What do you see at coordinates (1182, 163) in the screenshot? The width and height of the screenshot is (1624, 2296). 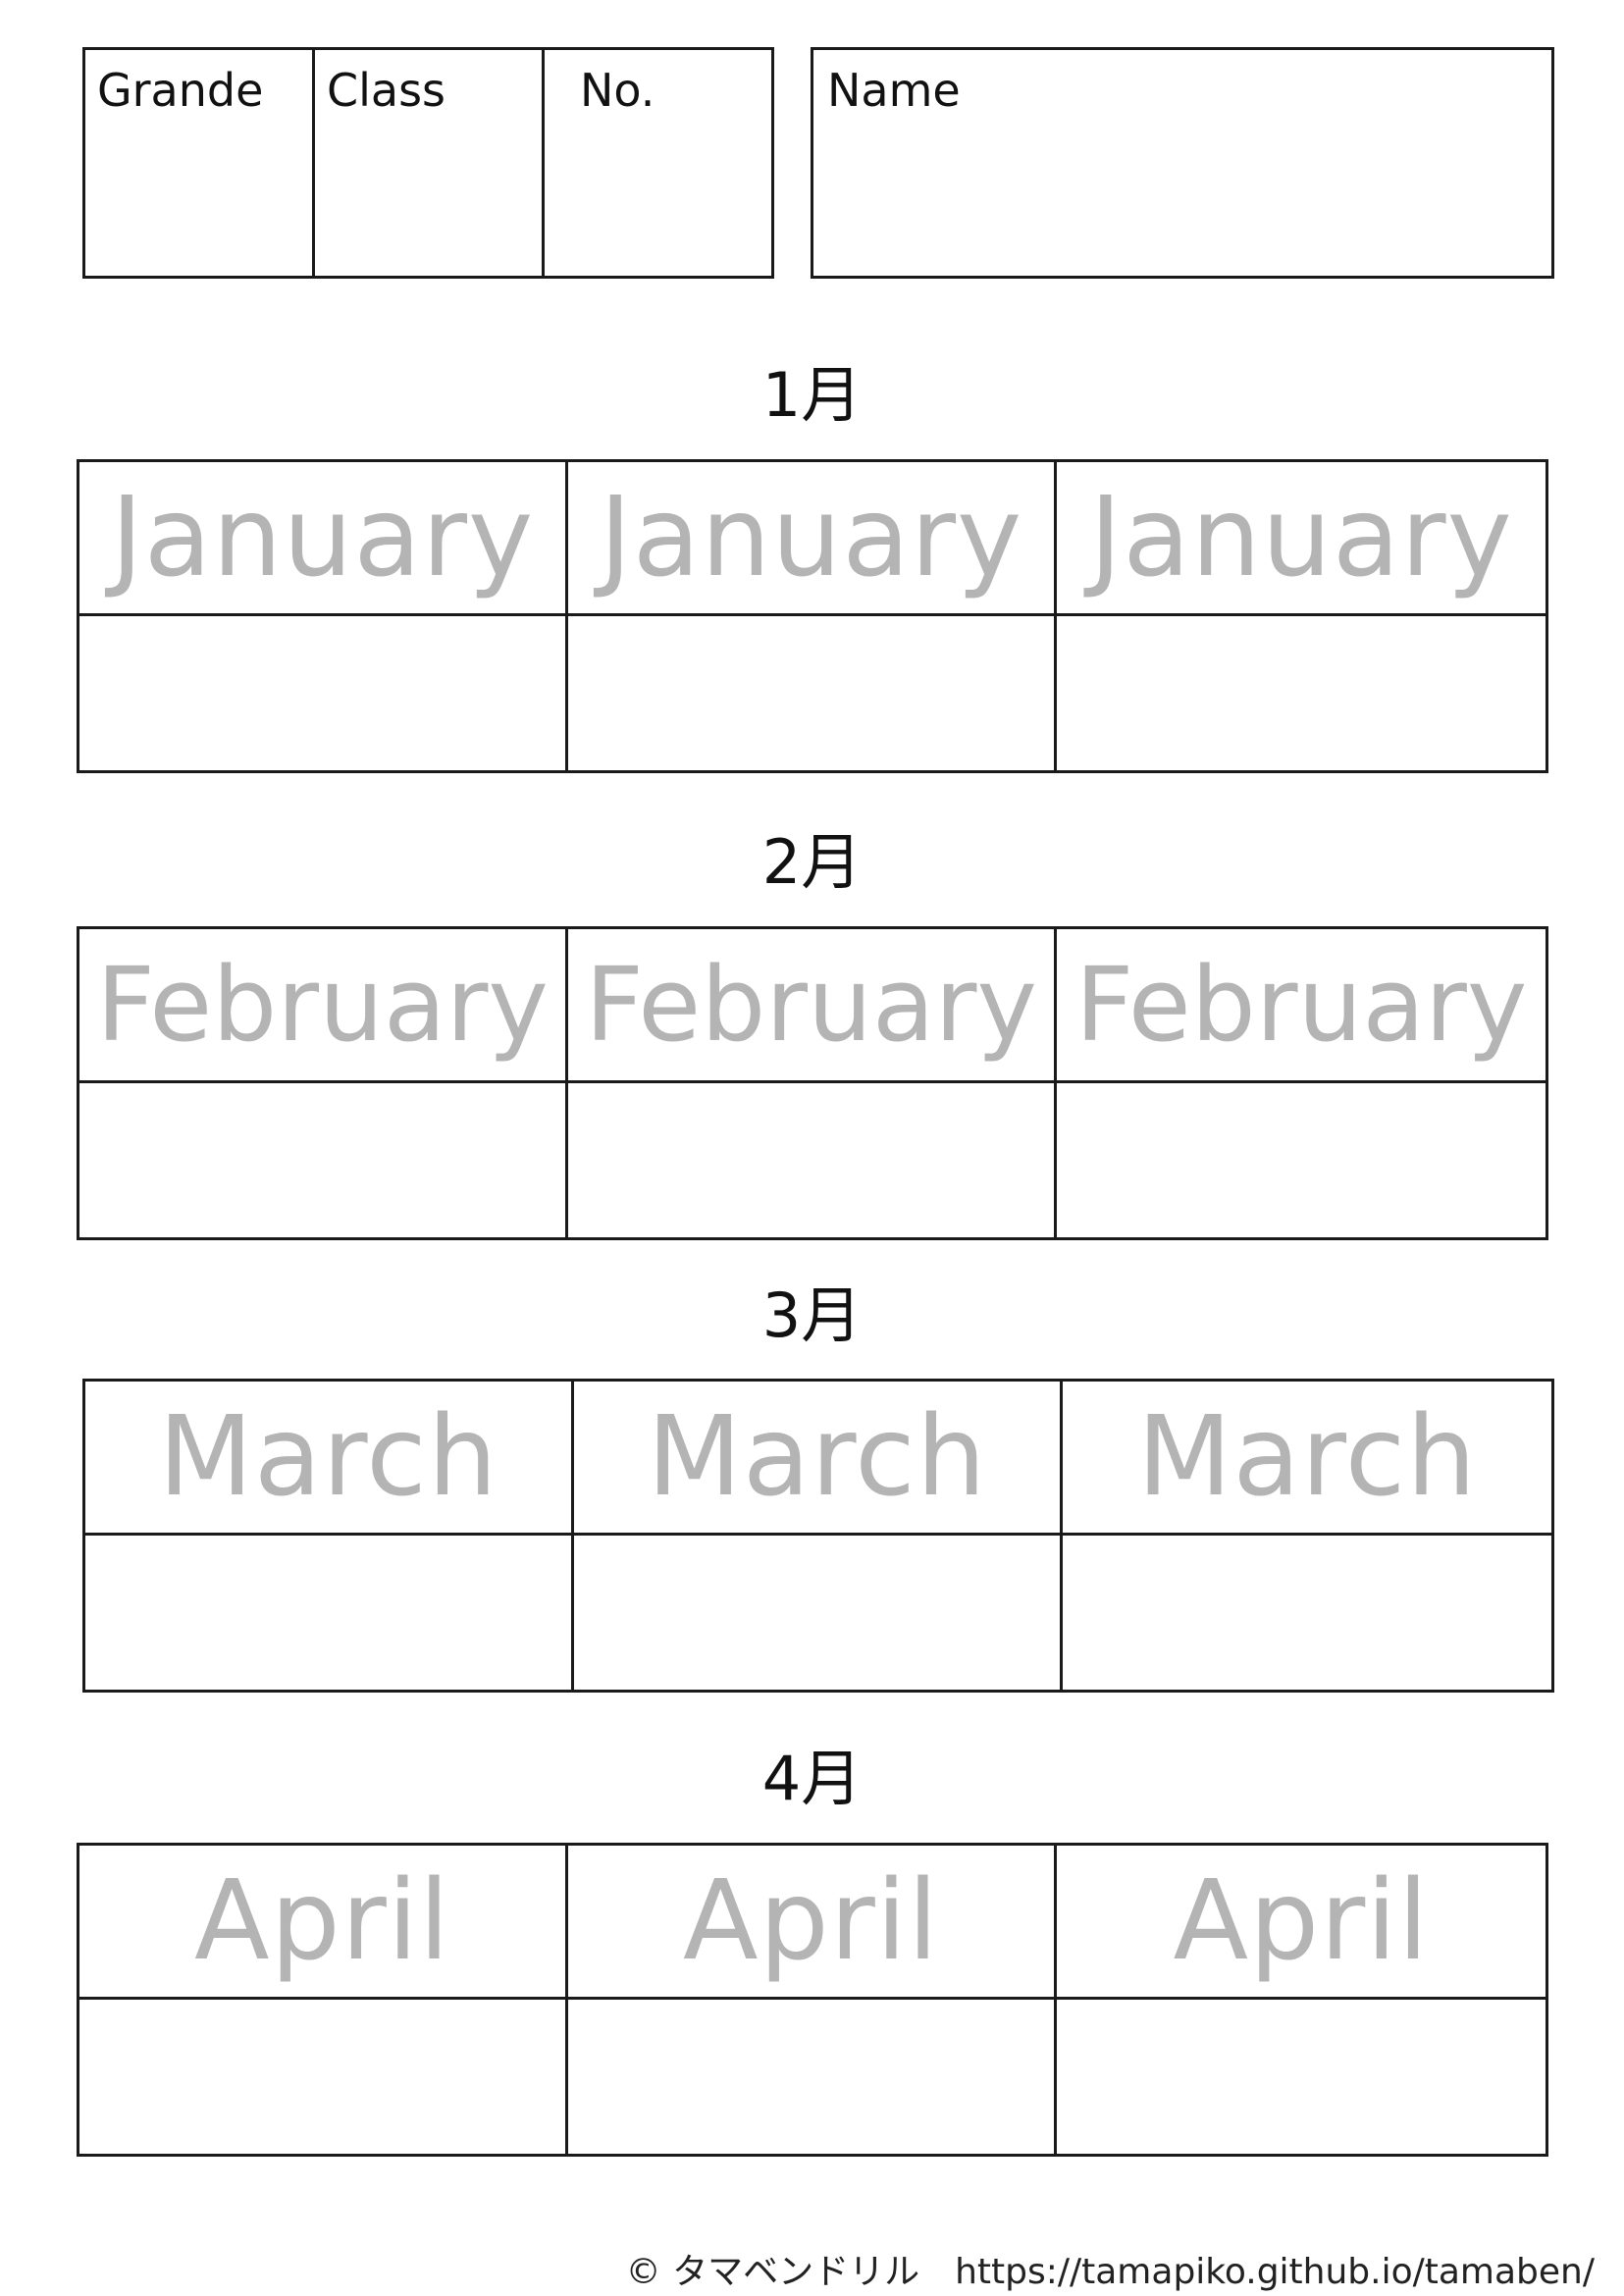 I see `name-field: Name` at bounding box center [1182, 163].